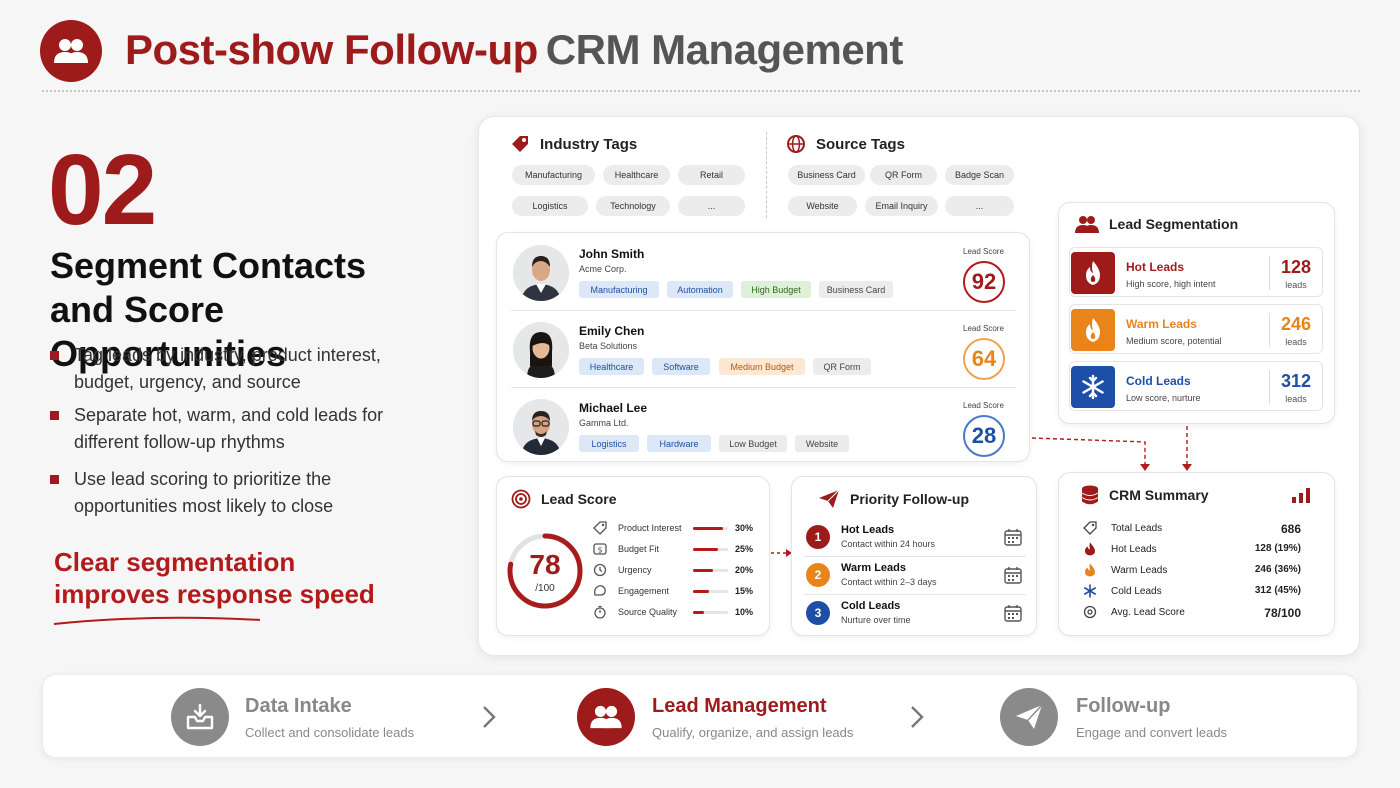  I want to click on page-title-main: Post-show Follow-up, so click(331, 49).